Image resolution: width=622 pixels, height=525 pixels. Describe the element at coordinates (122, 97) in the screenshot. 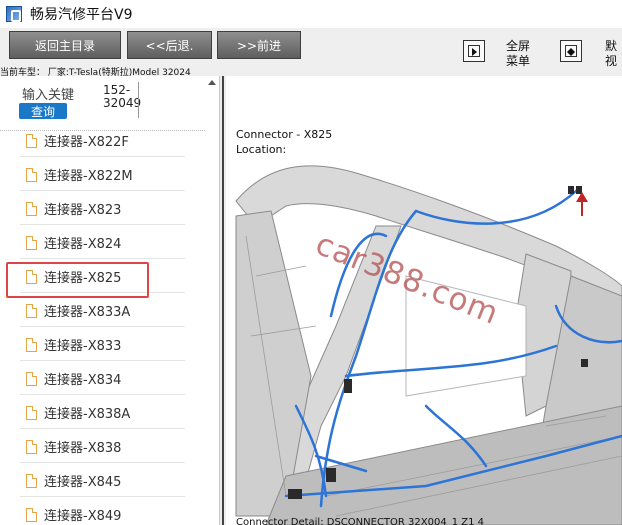

I see `search-input: 152-32049` at that location.